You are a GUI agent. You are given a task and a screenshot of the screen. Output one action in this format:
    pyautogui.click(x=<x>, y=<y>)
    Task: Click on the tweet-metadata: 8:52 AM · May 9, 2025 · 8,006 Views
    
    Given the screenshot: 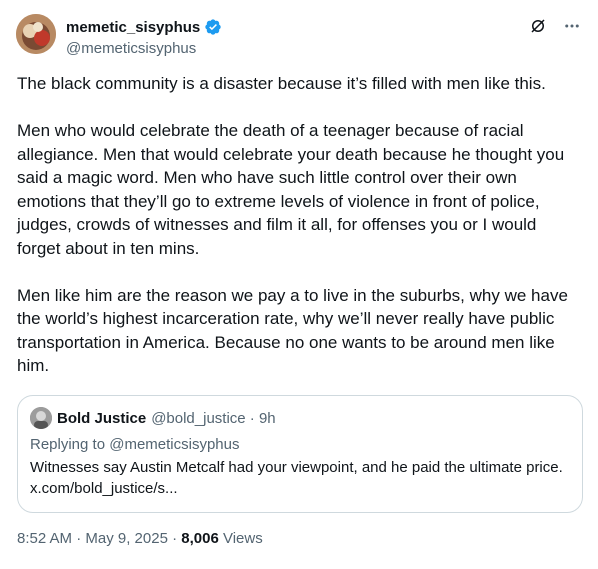 What is the action you would take?
    pyautogui.click(x=140, y=538)
    